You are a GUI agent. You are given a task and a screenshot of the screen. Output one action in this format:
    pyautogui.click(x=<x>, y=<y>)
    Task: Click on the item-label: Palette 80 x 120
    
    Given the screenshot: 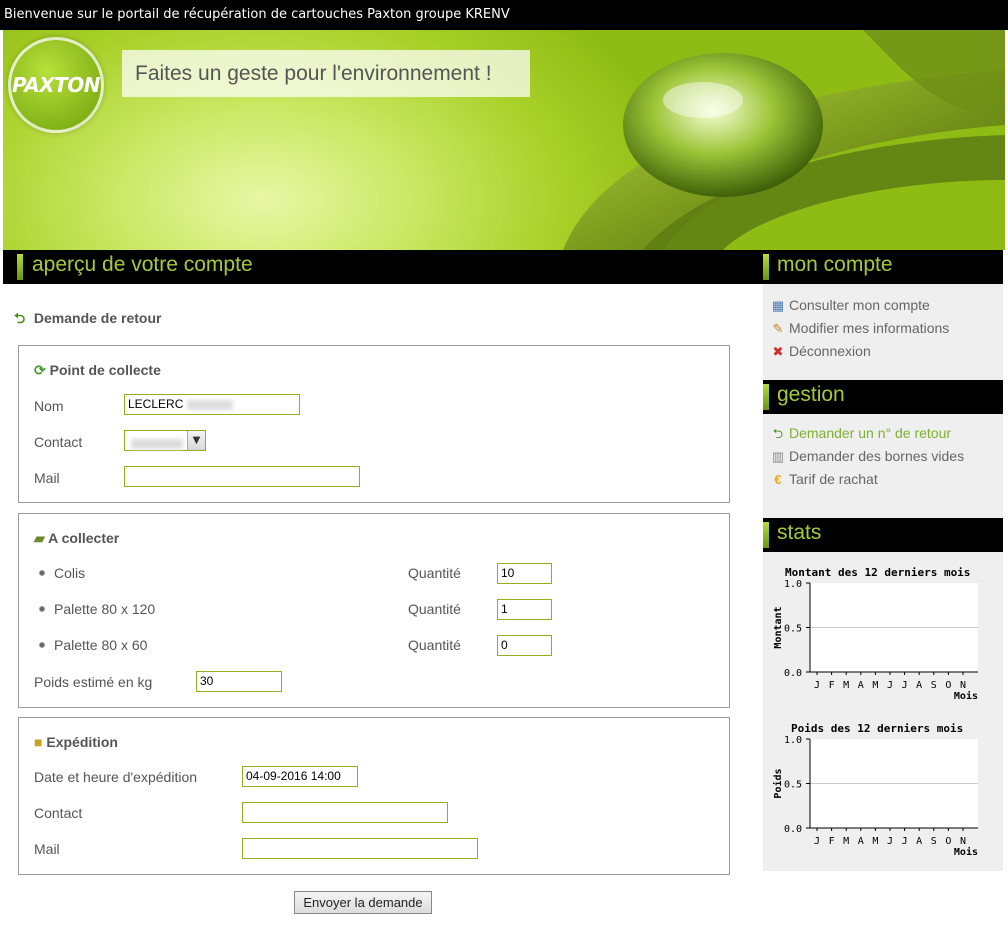 What is the action you would take?
    pyautogui.click(x=105, y=609)
    